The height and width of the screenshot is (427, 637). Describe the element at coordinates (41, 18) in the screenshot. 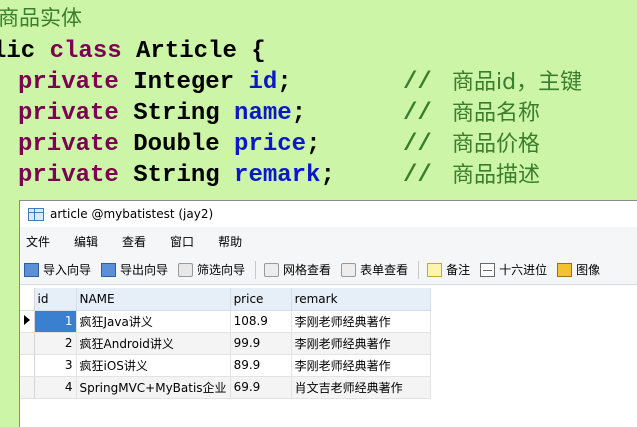

I see `code-comment-title: 商品实体` at that location.